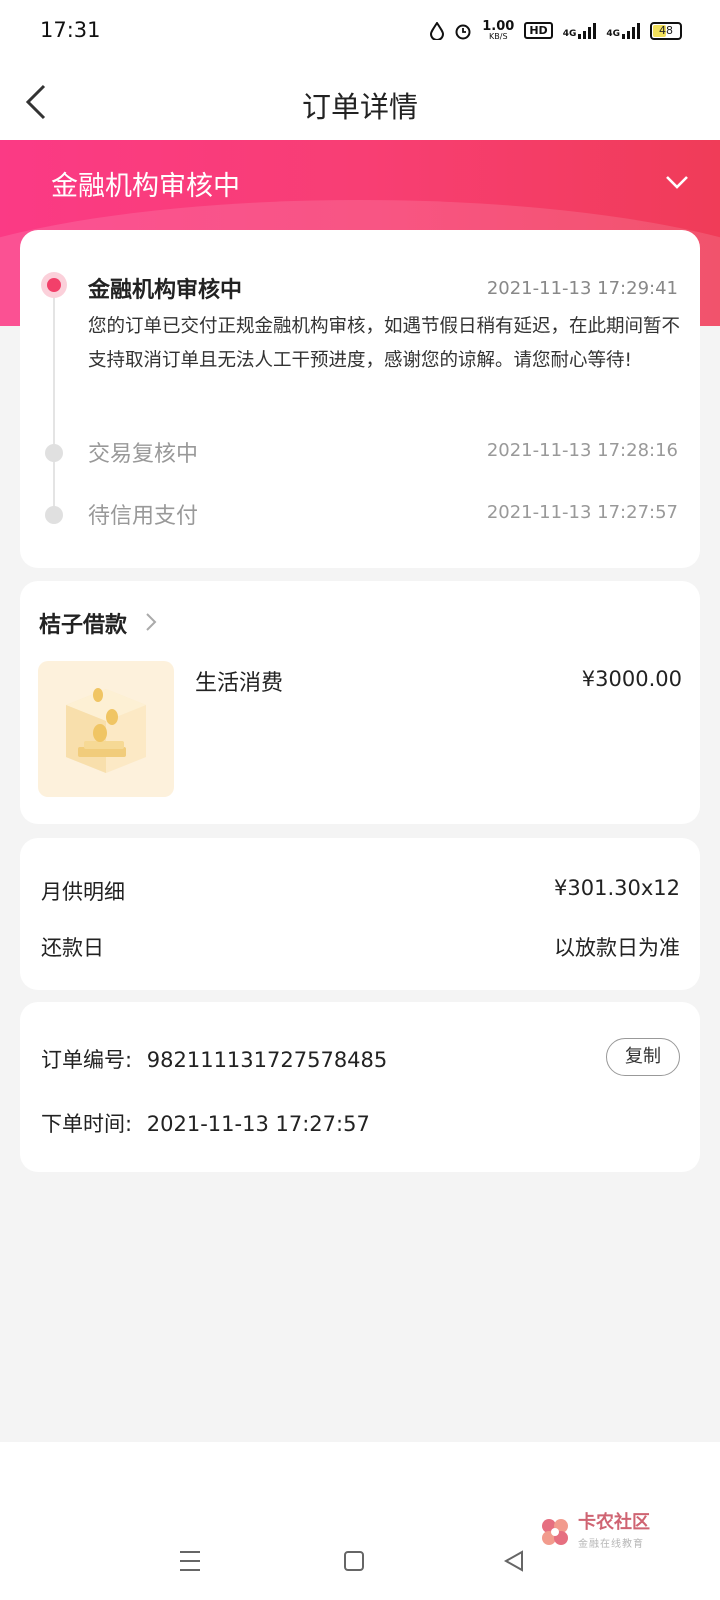  Describe the element at coordinates (617, 948) in the screenshot. I see `due-date-value: 以放款日为准` at that location.